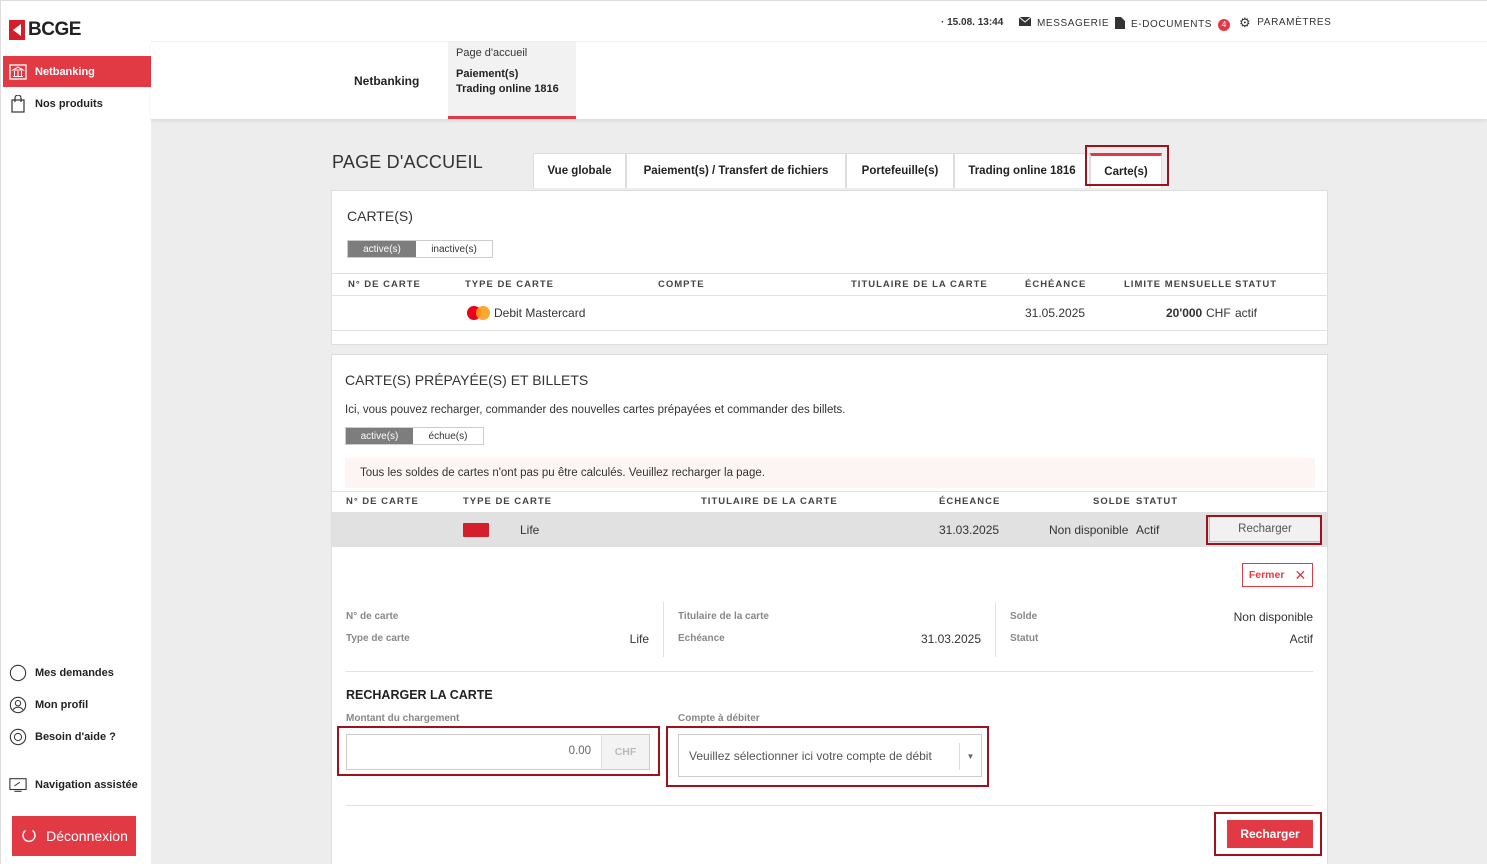  What do you see at coordinates (512, 89) in the screenshot?
I see `nav-item-trading: Trading online 1816` at bounding box center [512, 89].